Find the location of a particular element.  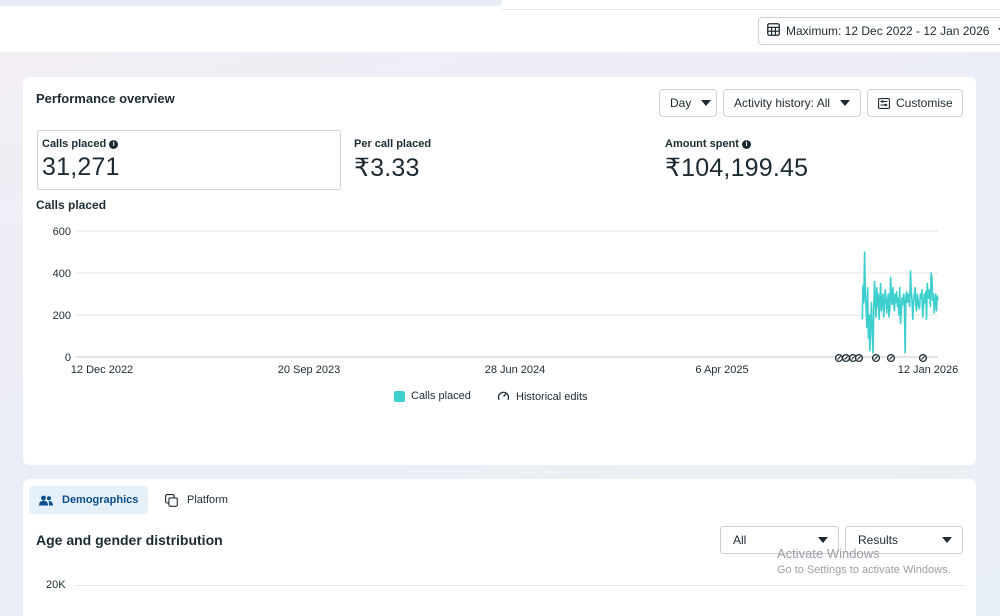

x-tick-label: 28 Jun 2024 is located at coordinates (515, 370).